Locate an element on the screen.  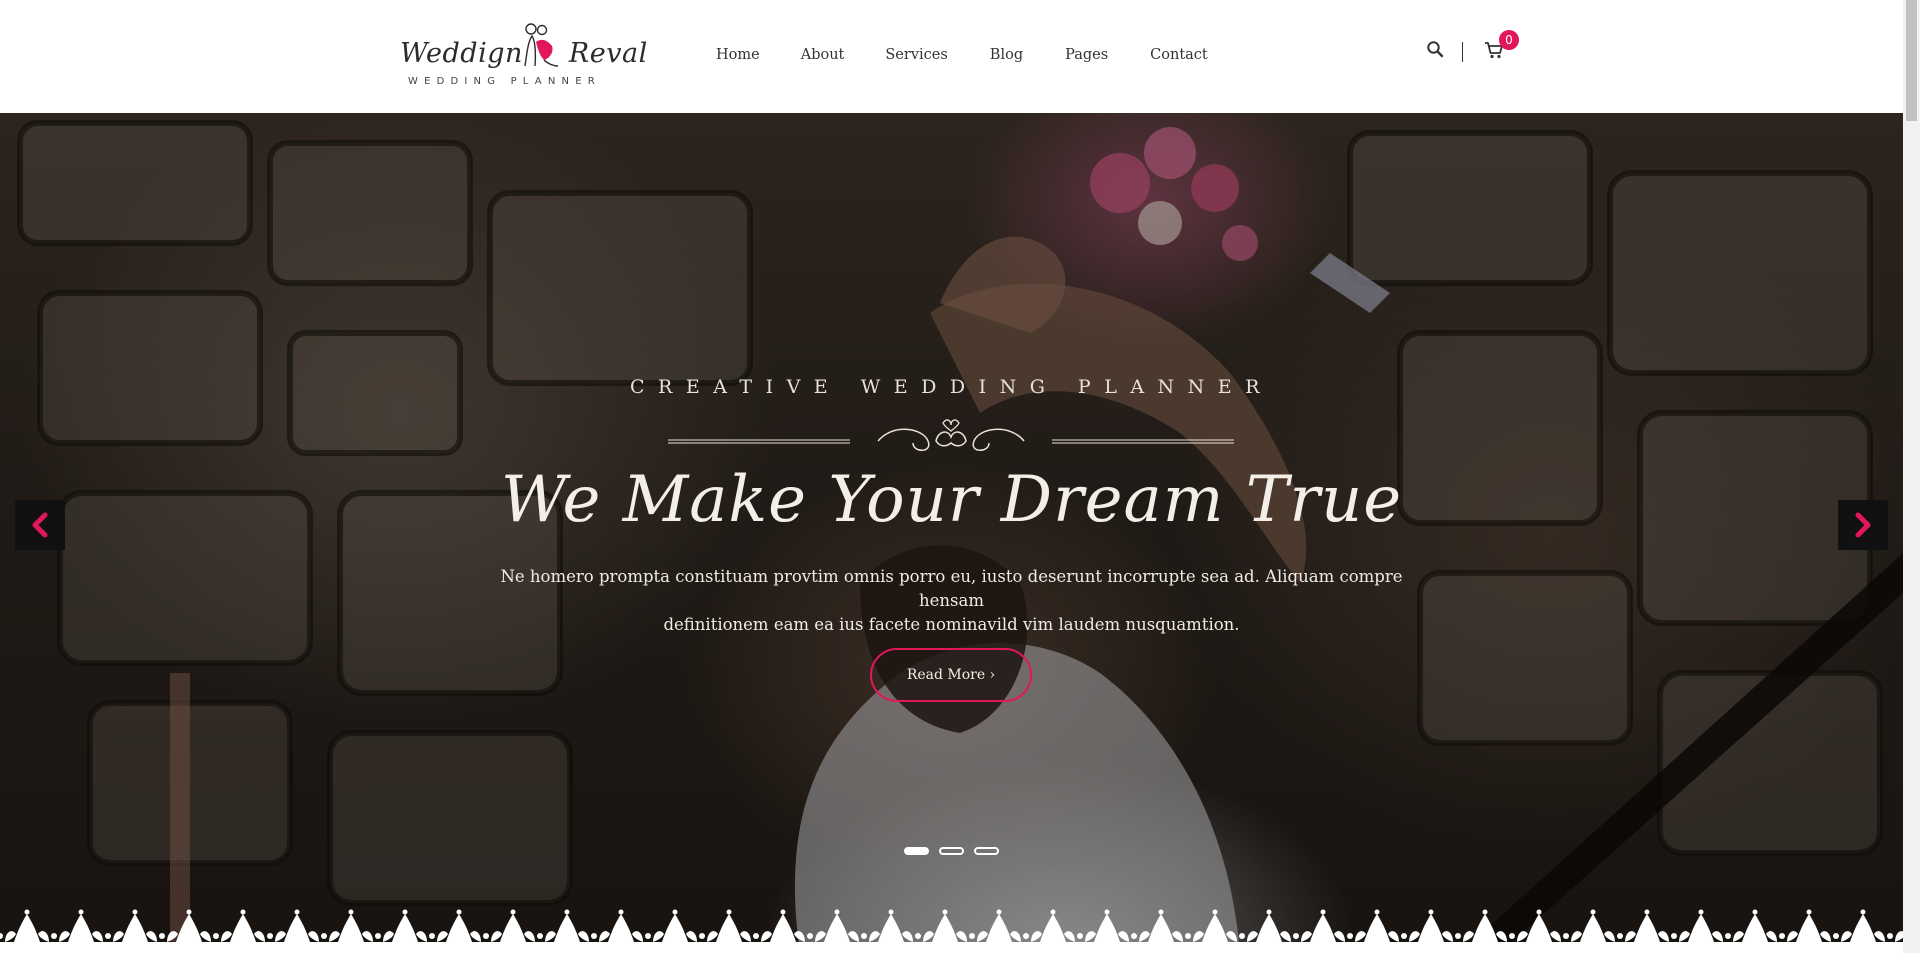
chevron-left-icon is located at coordinates (40, 525).